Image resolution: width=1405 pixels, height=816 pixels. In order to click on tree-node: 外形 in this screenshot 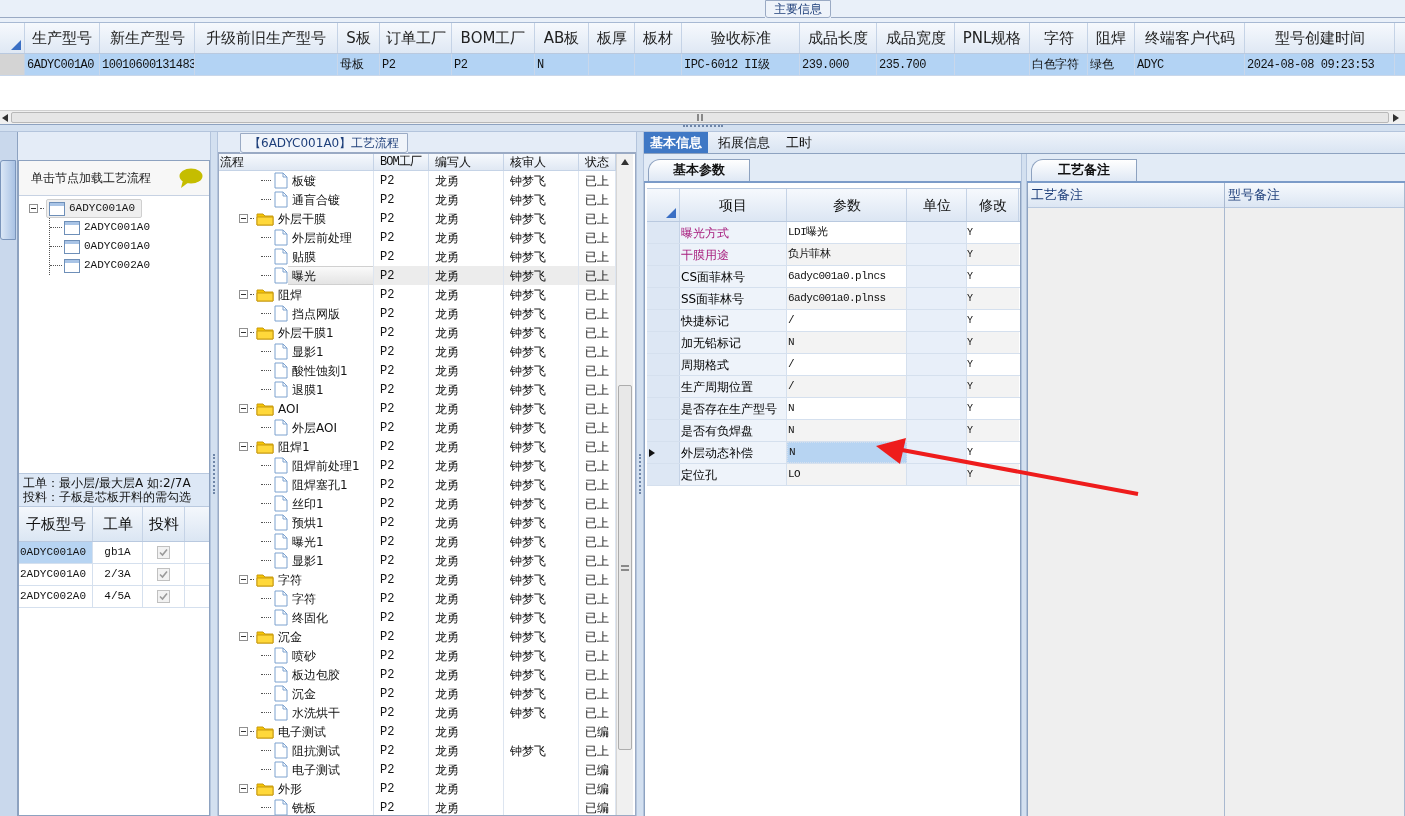, I will do `click(323, 788)`.